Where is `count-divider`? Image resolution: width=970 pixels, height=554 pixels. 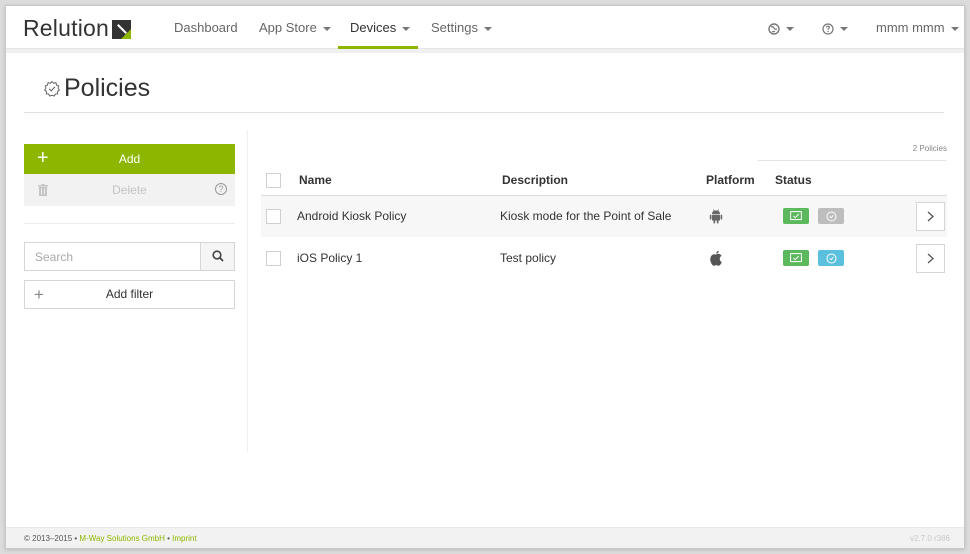
count-divider is located at coordinates (852, 160).